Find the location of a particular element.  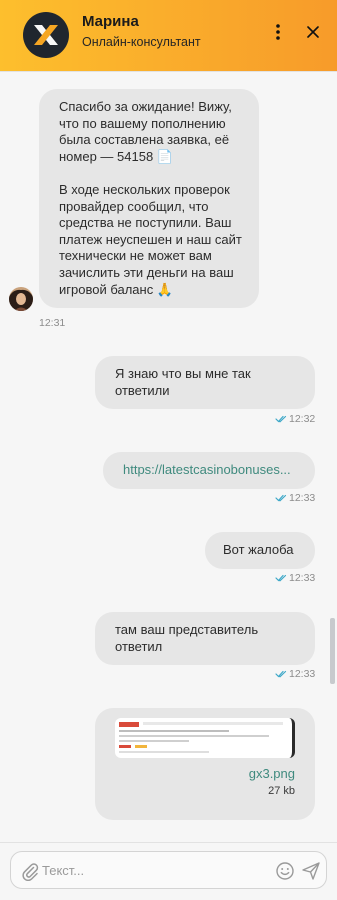

emoji-button is located at coordinates (285, 871).